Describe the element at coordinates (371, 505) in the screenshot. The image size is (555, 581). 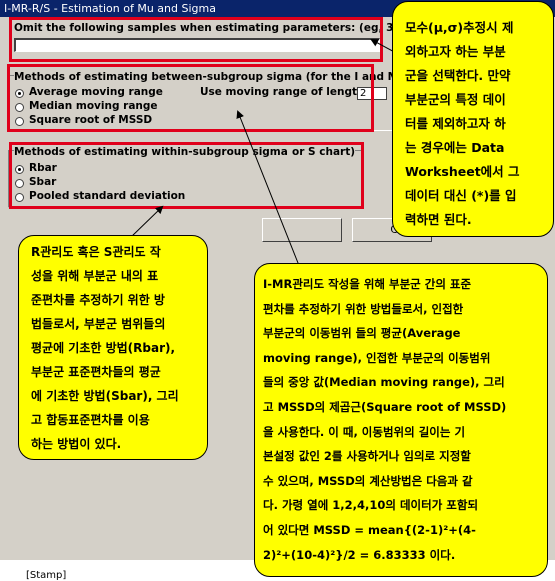
I see `between-note-line: 다. 가령 열에 1,2,4,10의 데이터가 포함되` at that location.